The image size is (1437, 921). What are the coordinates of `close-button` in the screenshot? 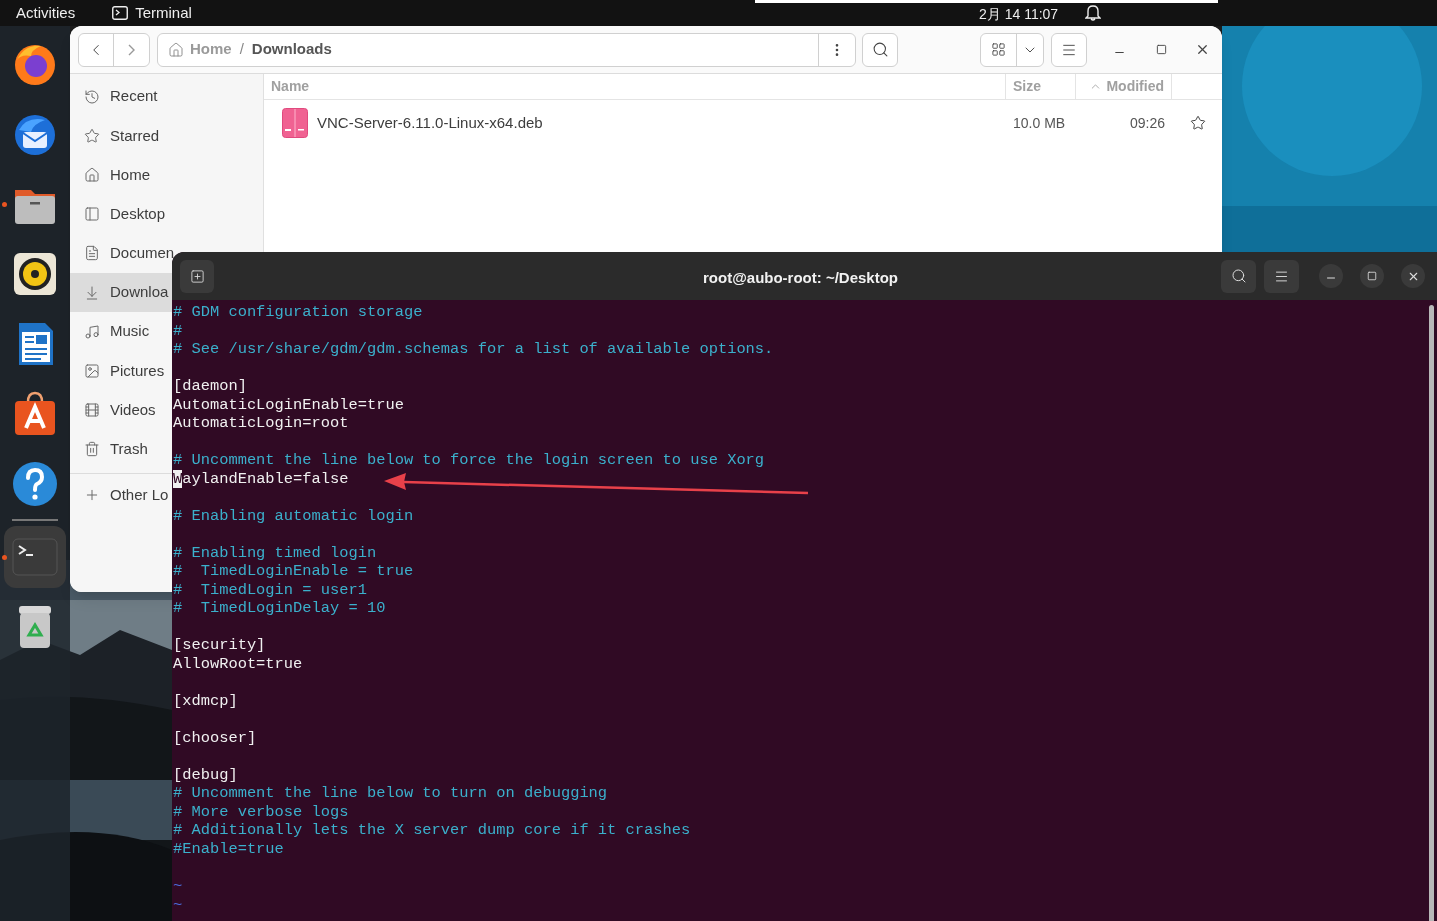 It's located at (1413, 276).